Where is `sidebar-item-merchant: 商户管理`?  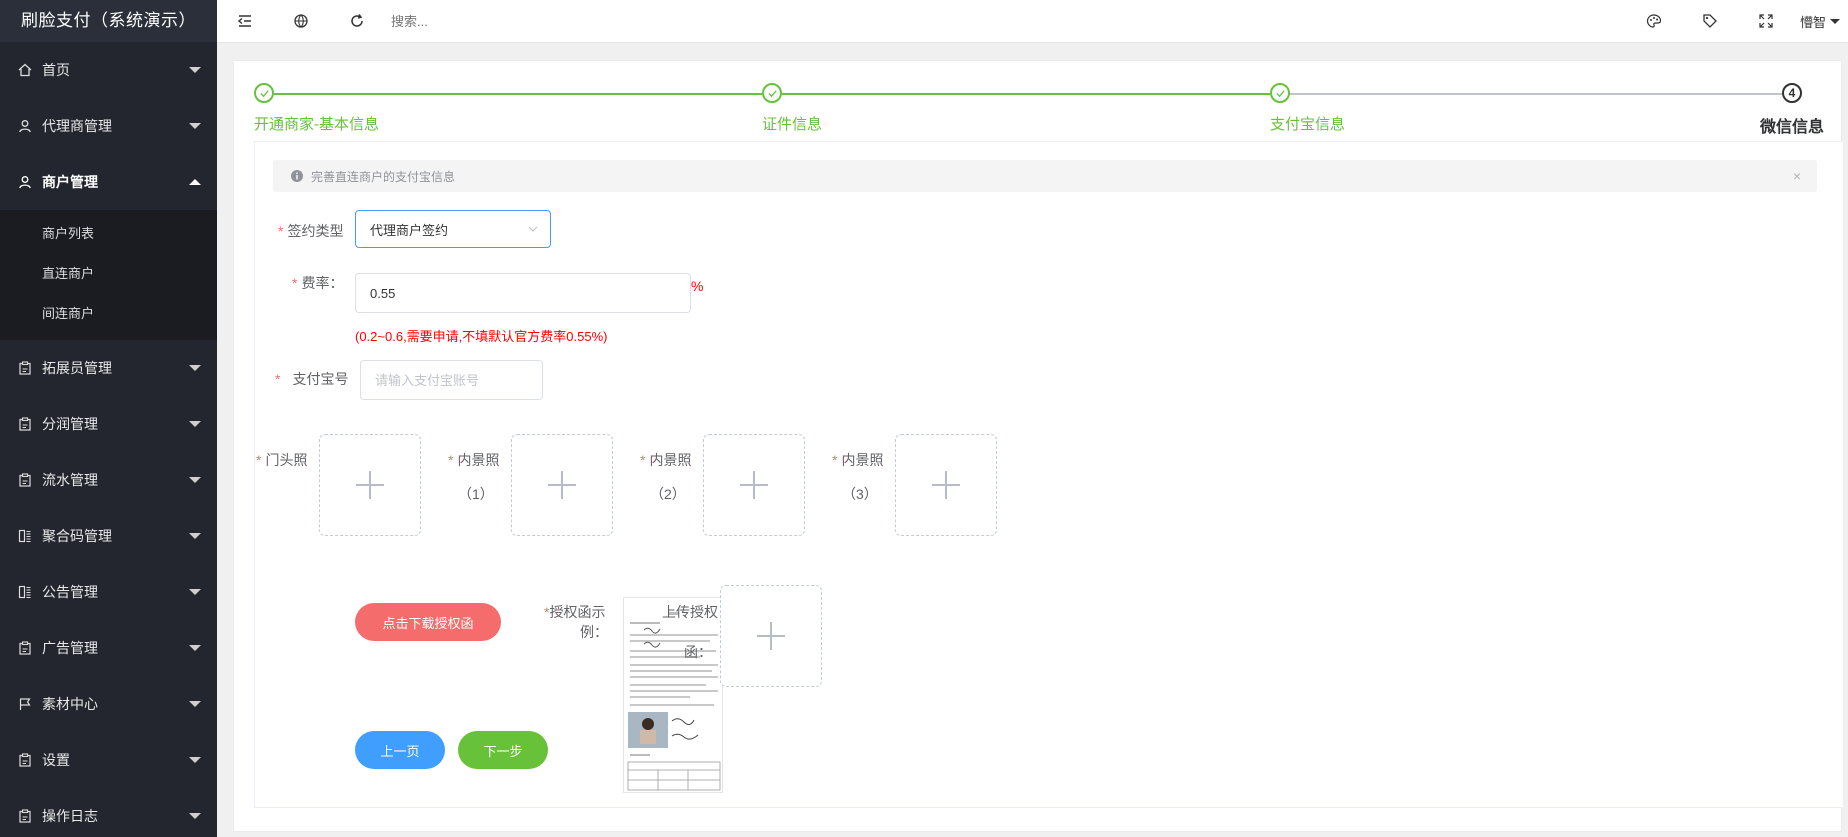
sidebar-item-merchant: 商户管理 is located at coordinates (108, 182).